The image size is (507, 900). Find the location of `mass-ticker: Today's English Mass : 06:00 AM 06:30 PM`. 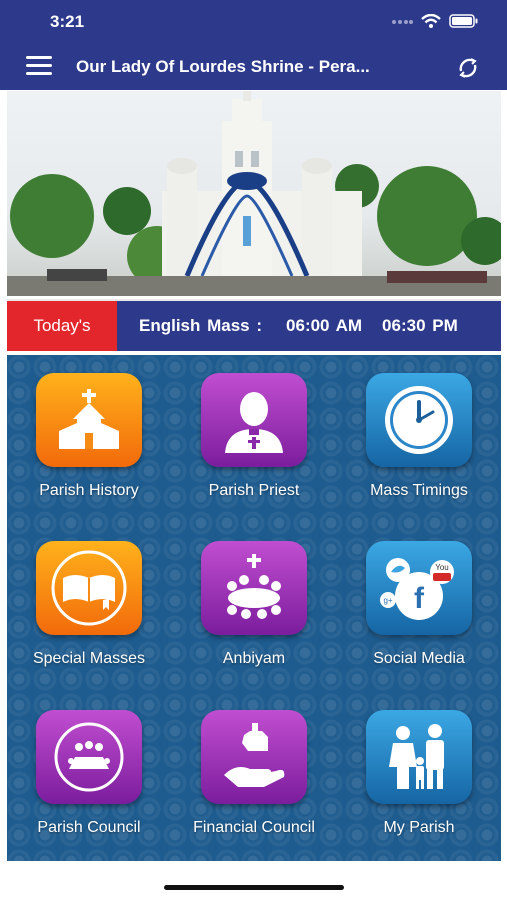

mass-ticker: Today's English Mass : 06:00 AM 06:30 PM is located at coordinates (254, 325).